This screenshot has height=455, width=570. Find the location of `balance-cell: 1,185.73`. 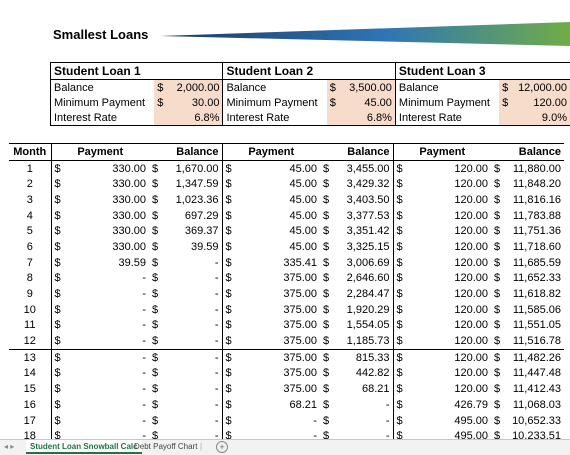

balance-cell: 1,185.73 is located at coordinates (363, 341).